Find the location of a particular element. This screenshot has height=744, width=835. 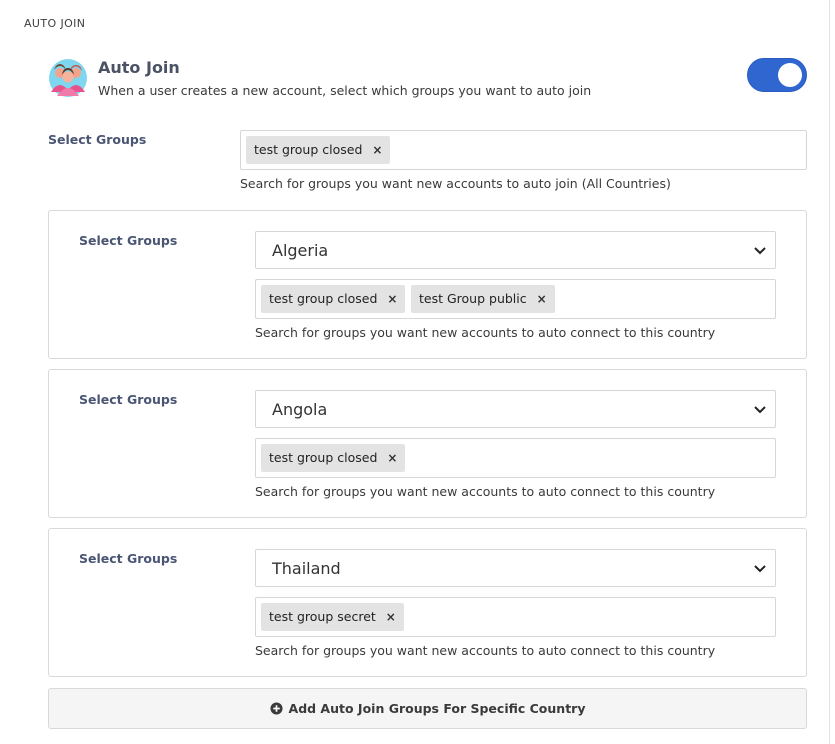

country-select-value: Angola is located at coordinates (300, 409).